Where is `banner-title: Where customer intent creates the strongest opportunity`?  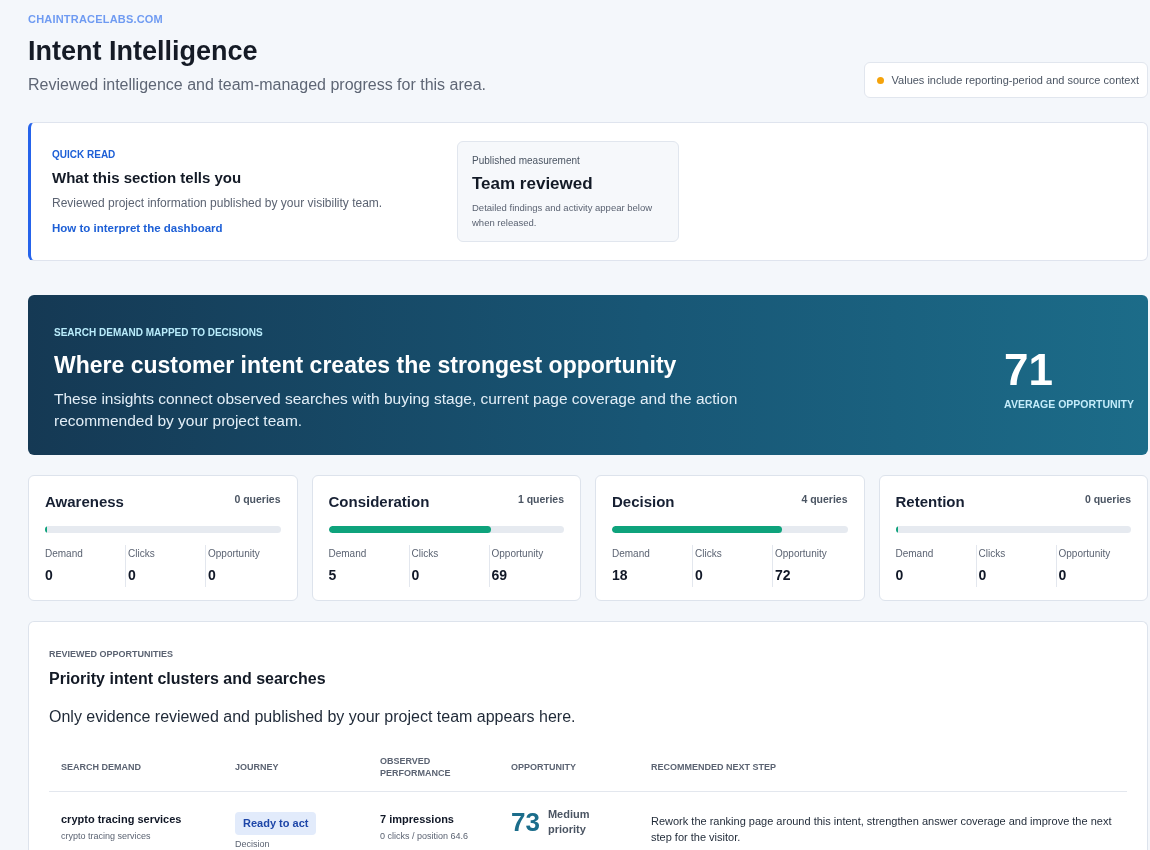
banner-title: Where customer intent creates the strongest opportunity is located at coordinates (366, 365).